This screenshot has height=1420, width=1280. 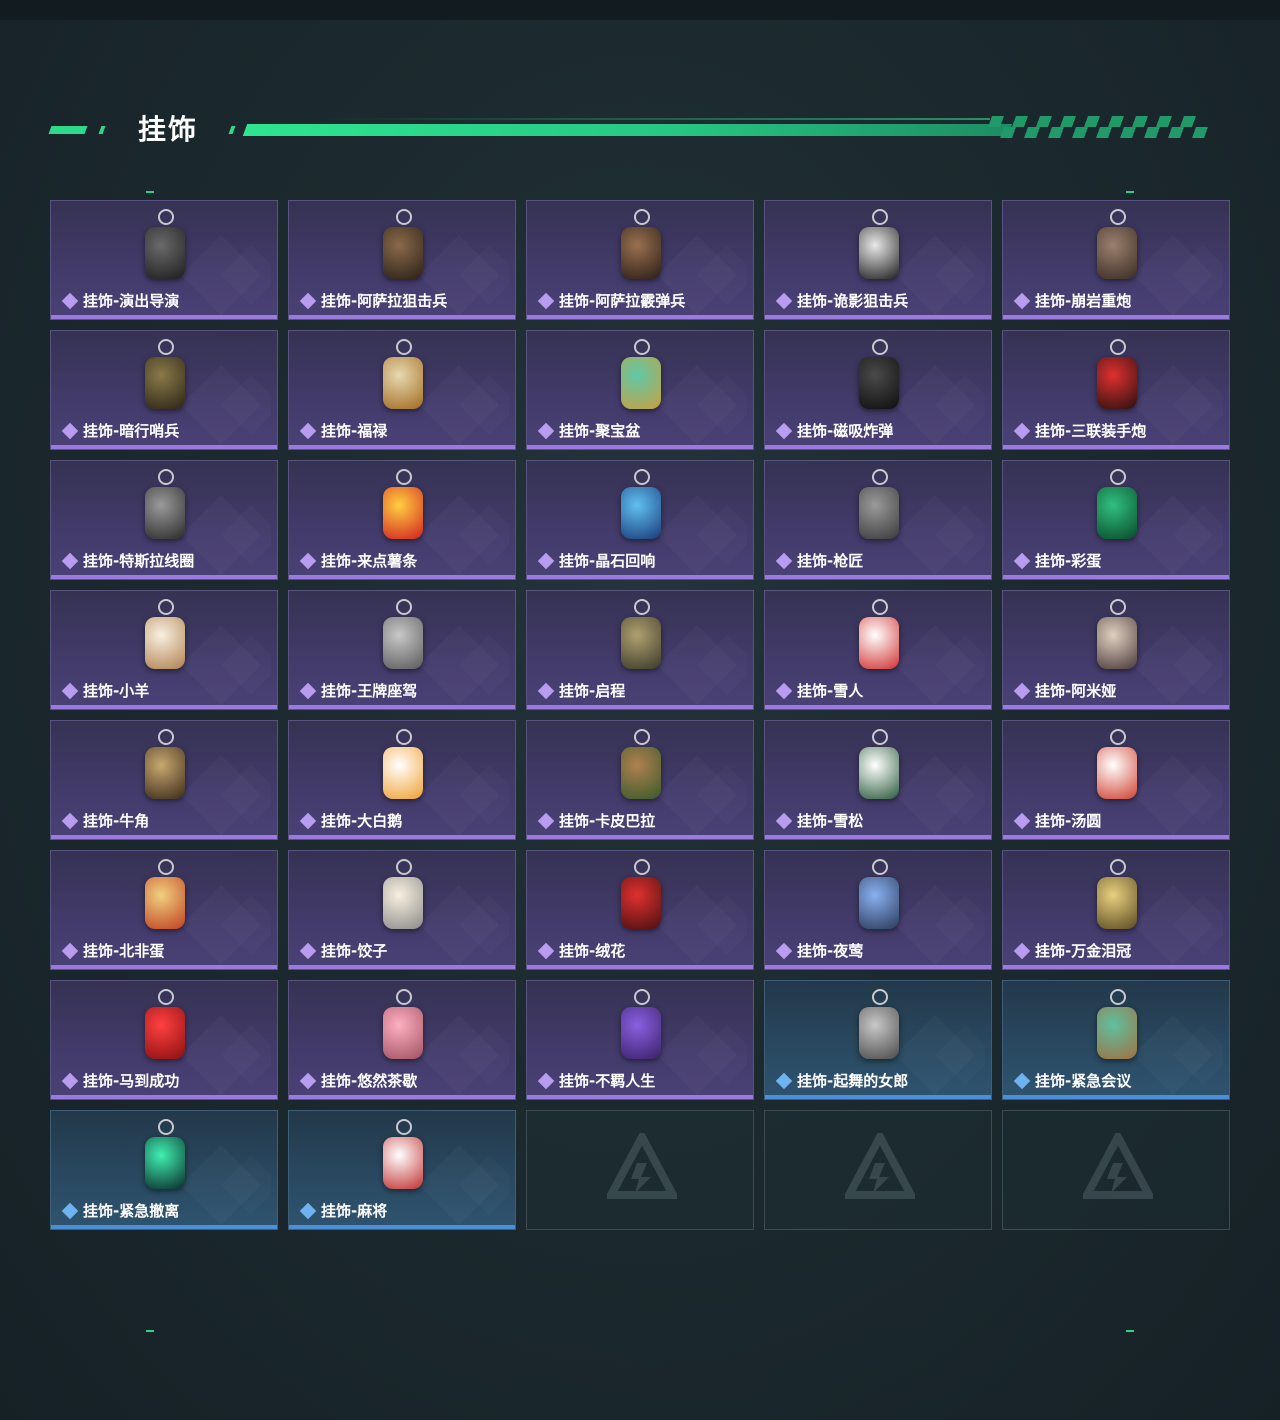 I want to click on fries-charm-icon, so click(x=403, y=513).